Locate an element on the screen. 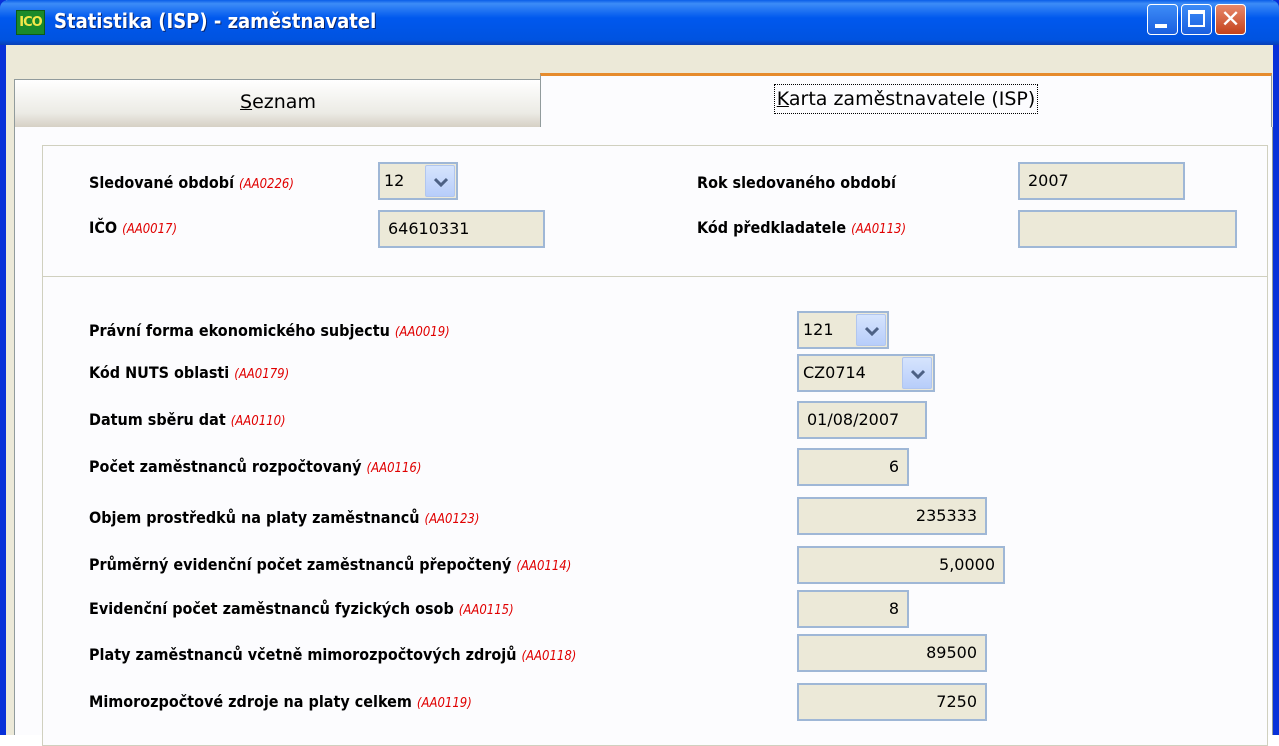 The image size is (1279, 746). salary-volume-code: (AA0123) is located at coordinates (452, 519).